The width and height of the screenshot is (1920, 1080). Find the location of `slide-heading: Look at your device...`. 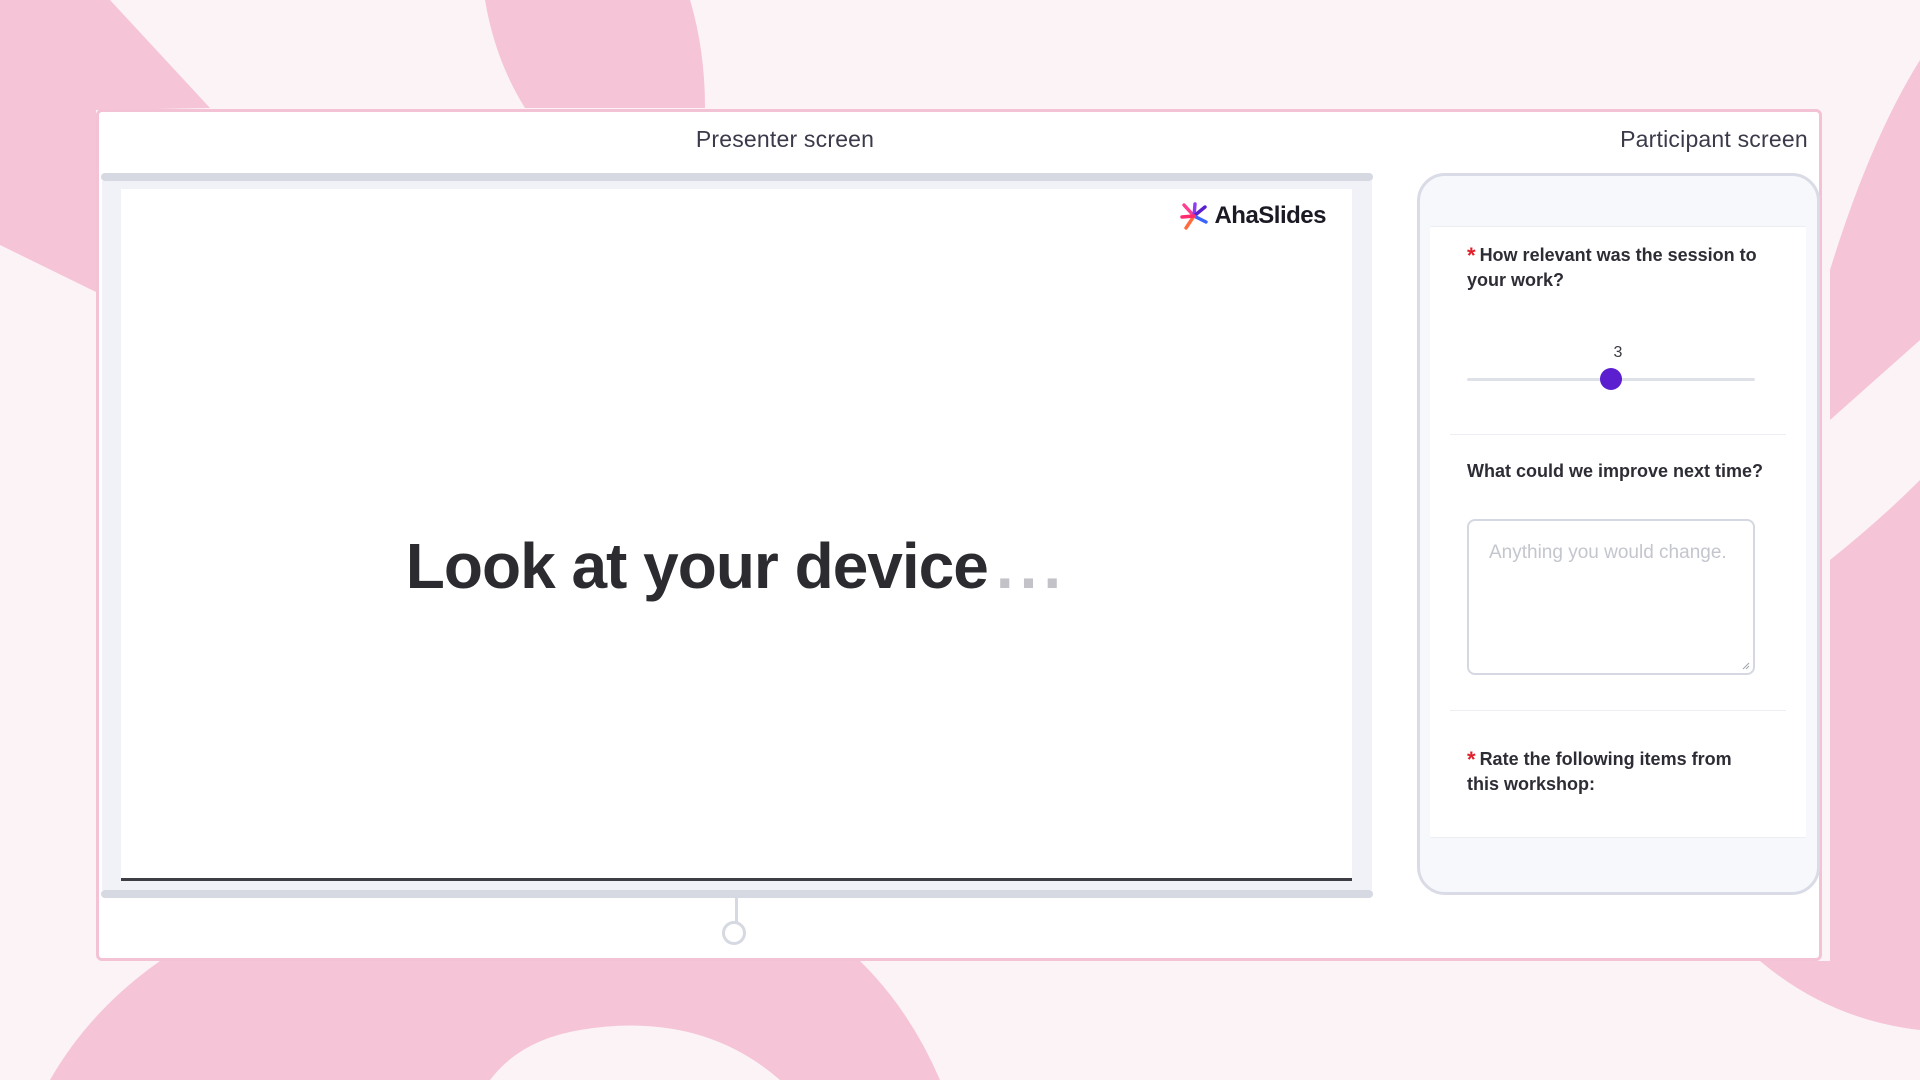

slide-heading: Look at your device... is located at coordinates (736, 566).